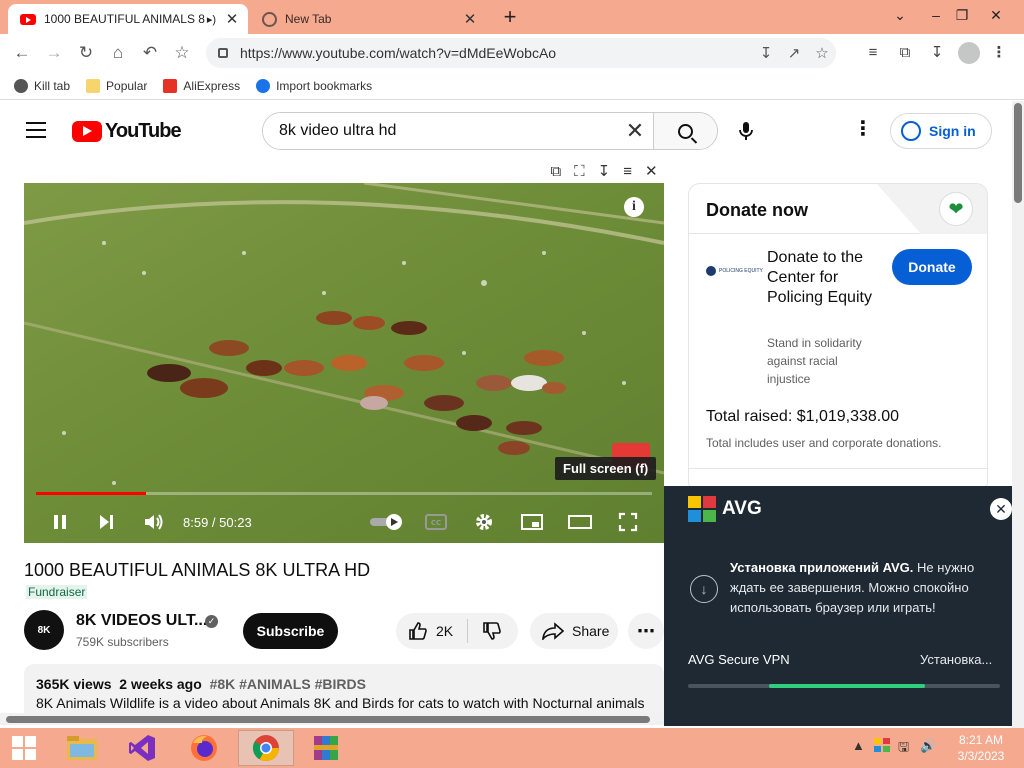 The width and height of the screenshot is (1024, 768). Describe the element at coordinates (580, 522) in the screenshot. I see `theater-mode-button` at that location.